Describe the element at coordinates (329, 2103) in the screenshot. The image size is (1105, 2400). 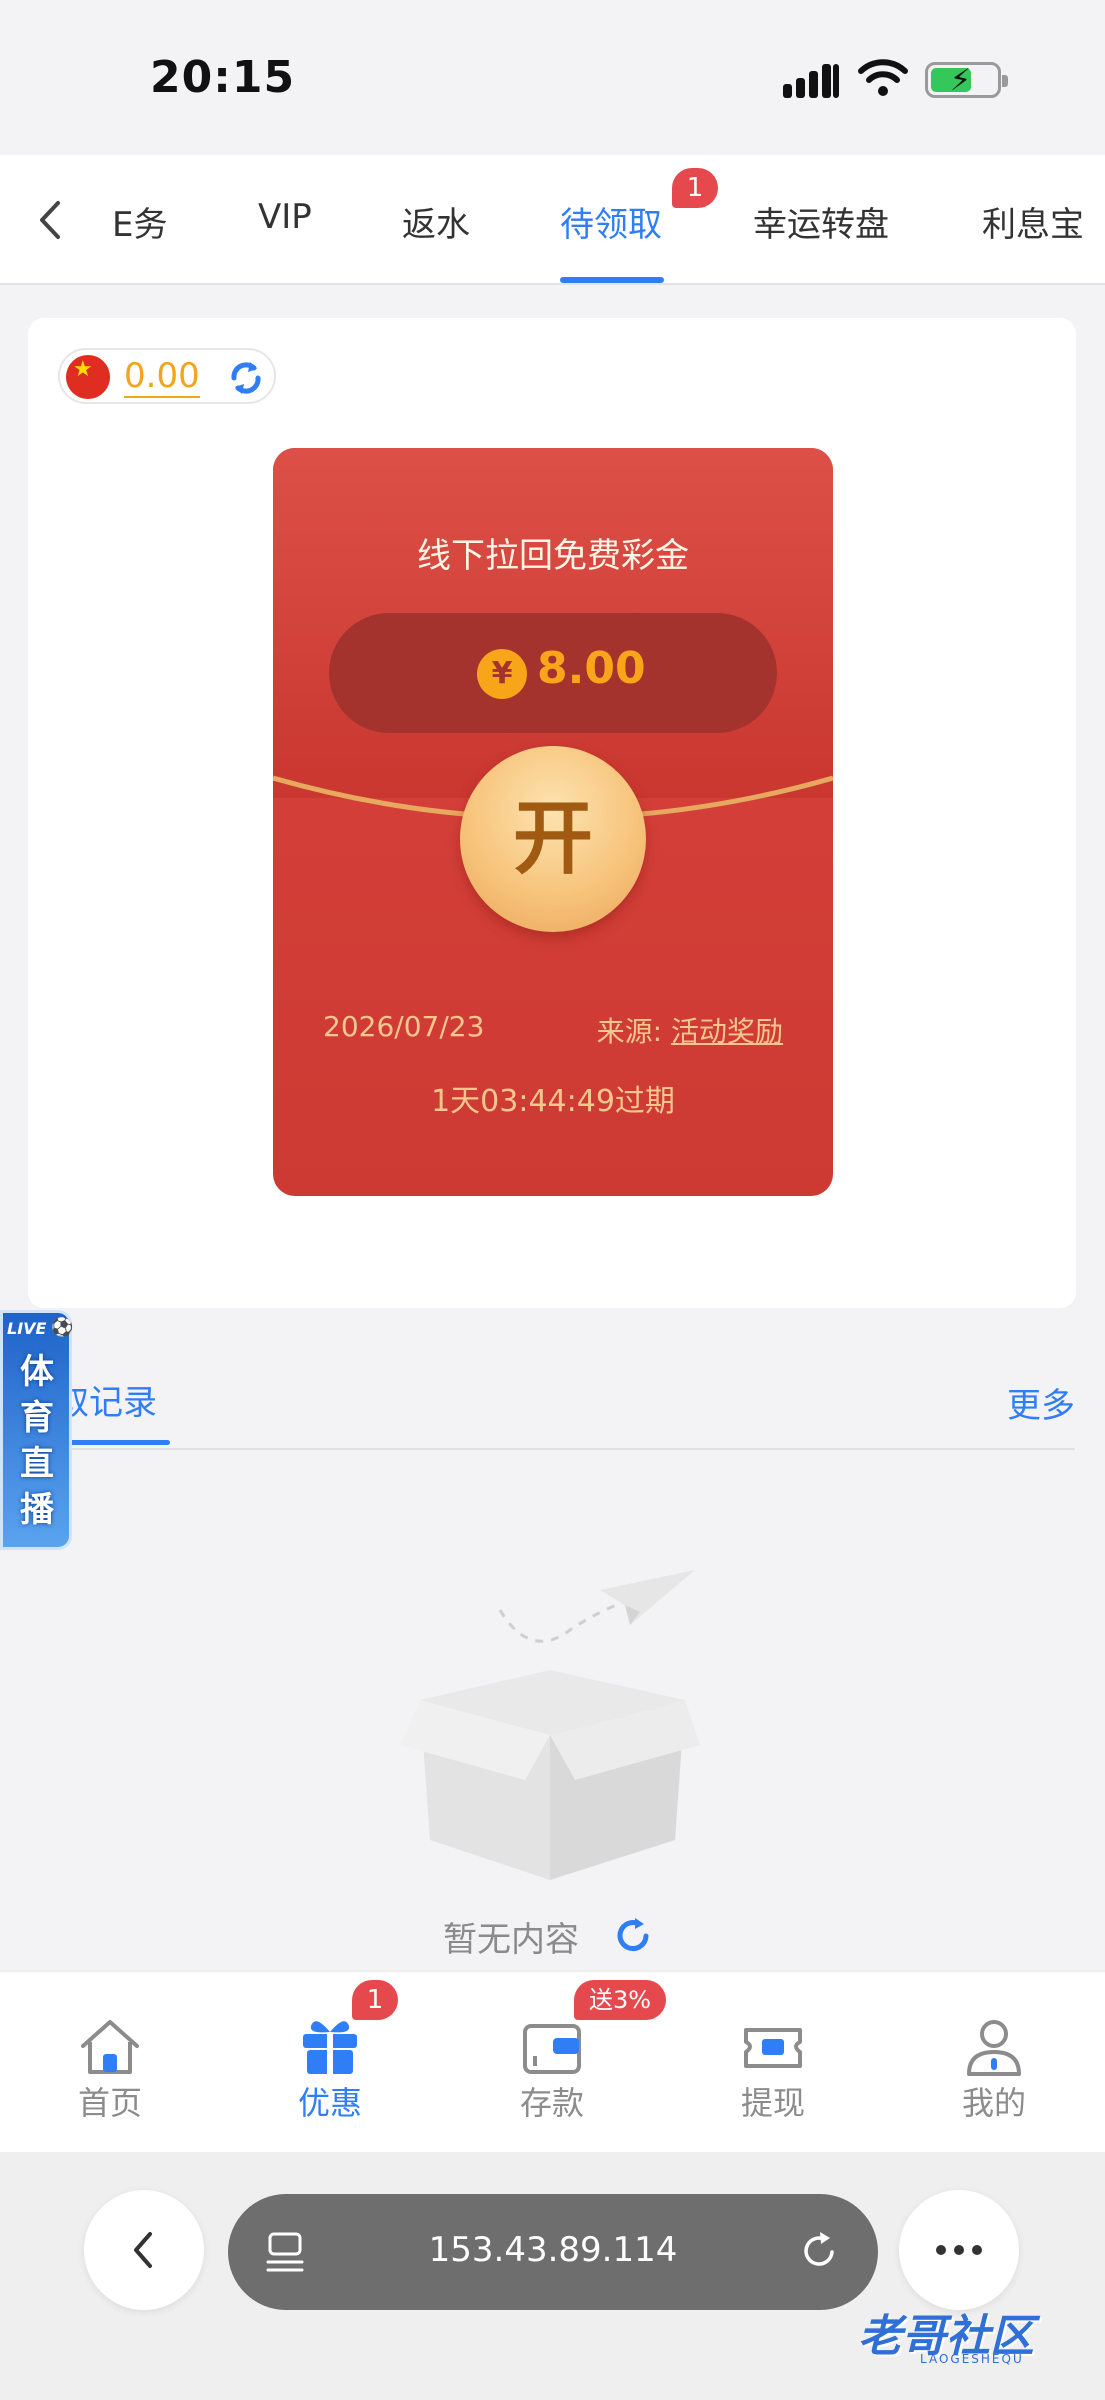
I see `nav-promotions-label: 优惠` at that location.